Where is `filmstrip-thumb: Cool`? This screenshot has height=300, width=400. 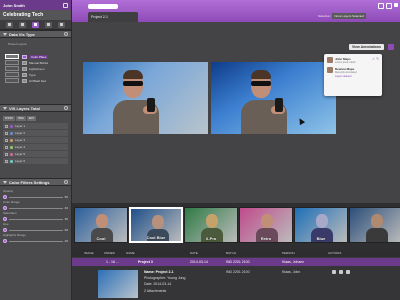
filmstrip-thumb: Cool is located at coordinates (101, 225).